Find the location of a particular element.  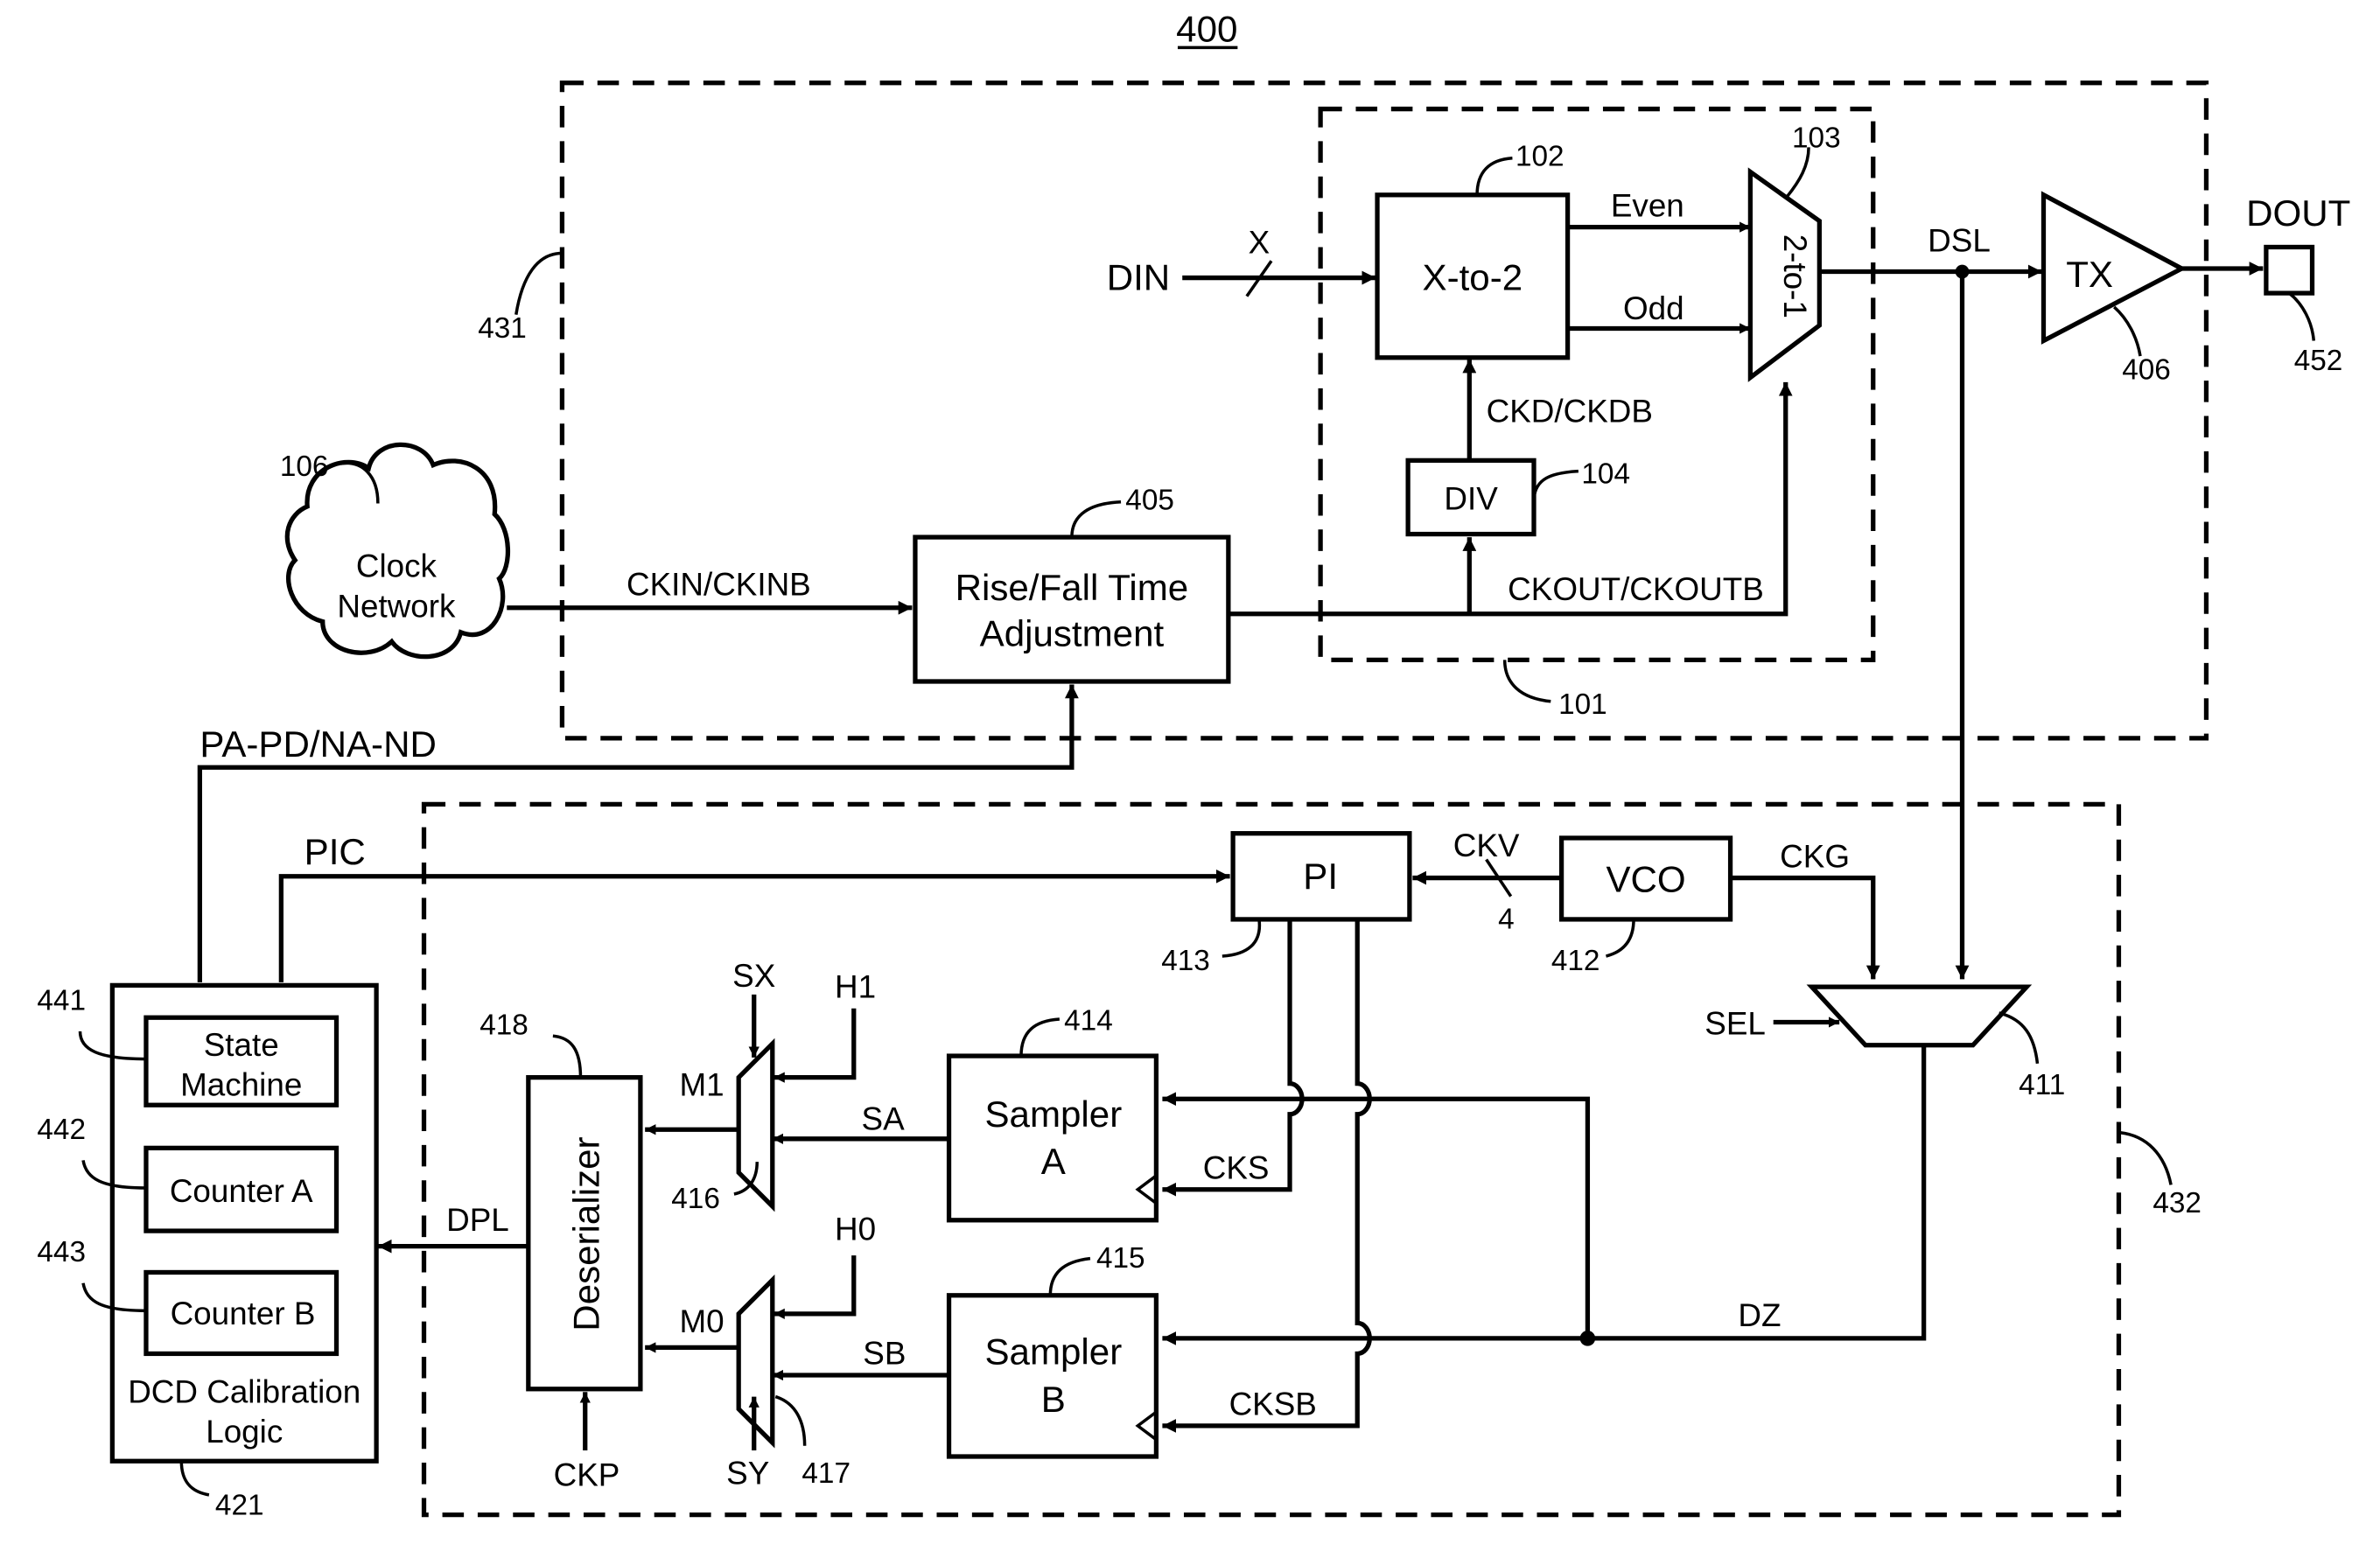

state-machine-block: State Machine is located at coordinates (242, 1061).